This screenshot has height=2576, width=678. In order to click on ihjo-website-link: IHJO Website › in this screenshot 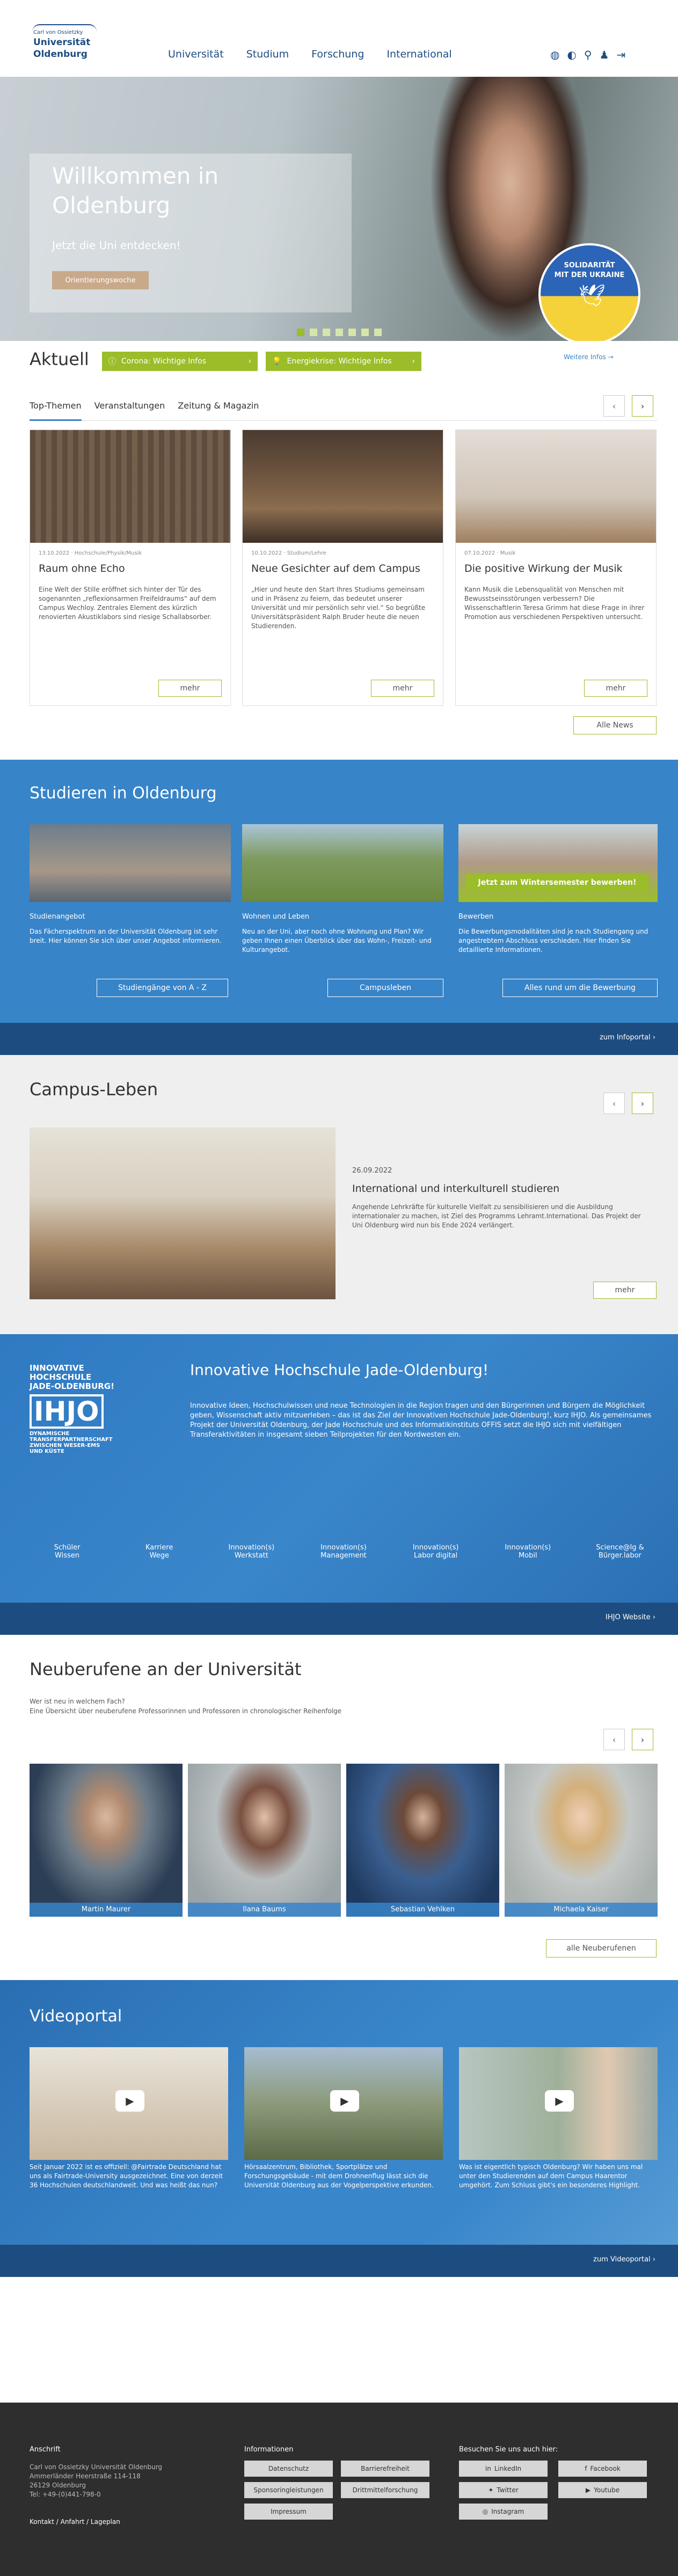, I will do `click(630, 1617)`.